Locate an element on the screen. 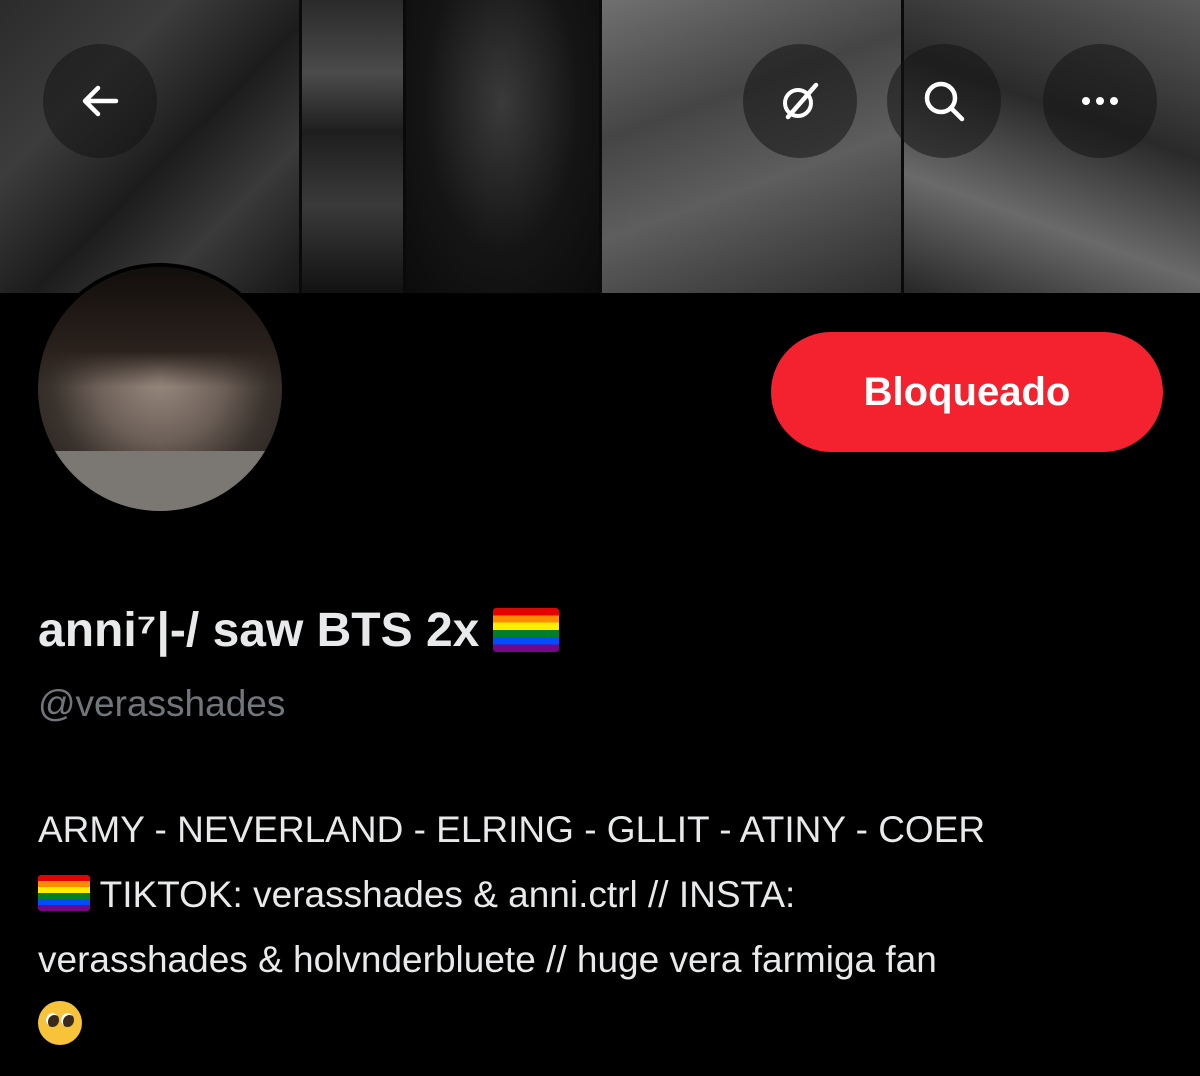  username-handle: @verasshades is located at coordinates (162, 703).